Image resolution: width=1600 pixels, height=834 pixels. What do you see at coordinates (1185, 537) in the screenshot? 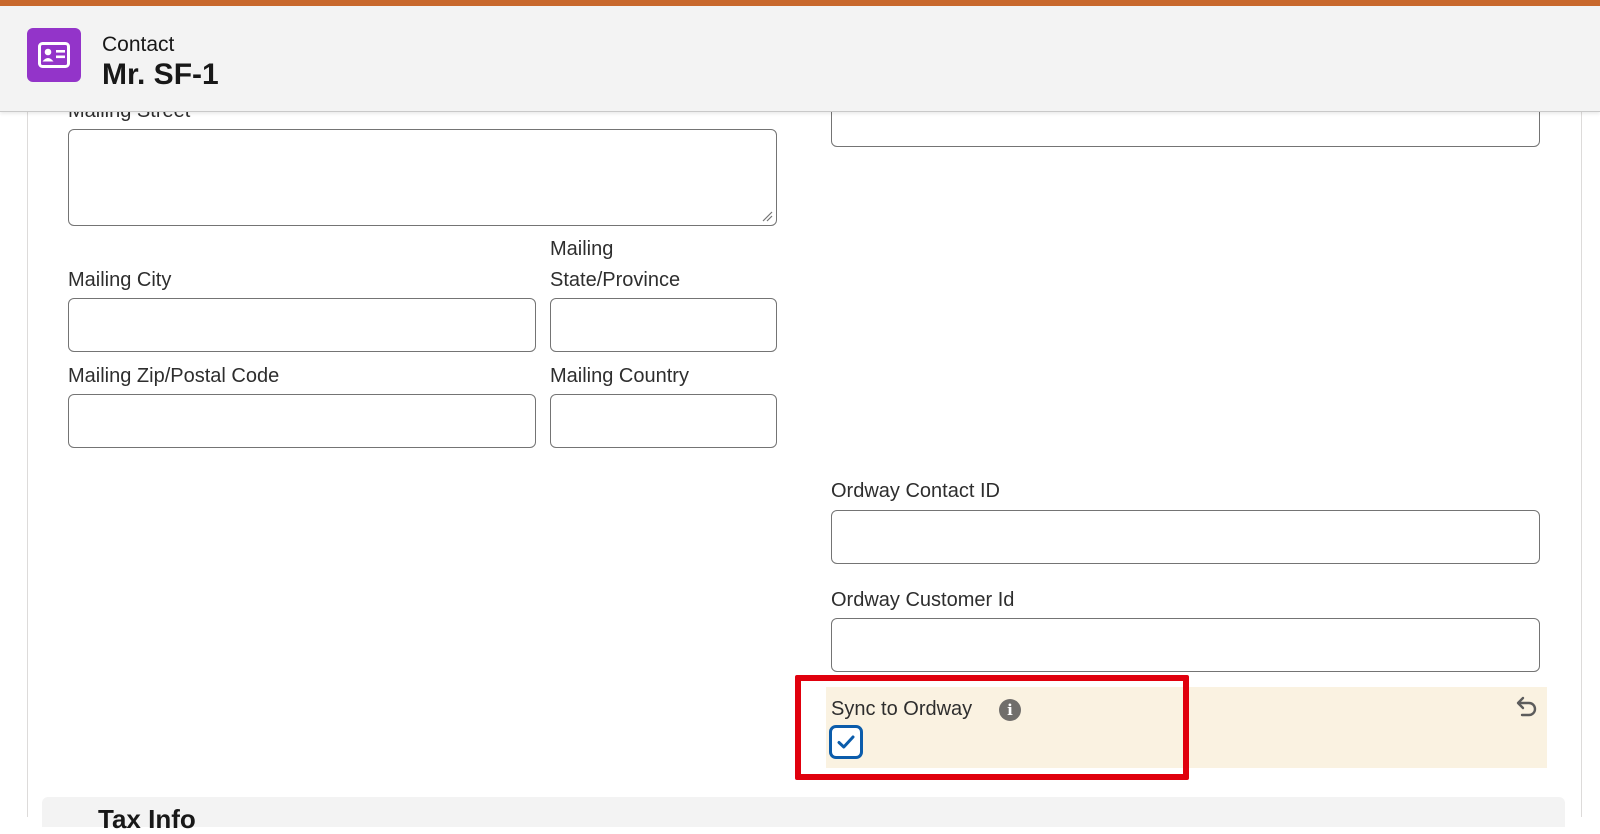
I see `ordway-contact-id-input` at bounding box center [1185, 537].